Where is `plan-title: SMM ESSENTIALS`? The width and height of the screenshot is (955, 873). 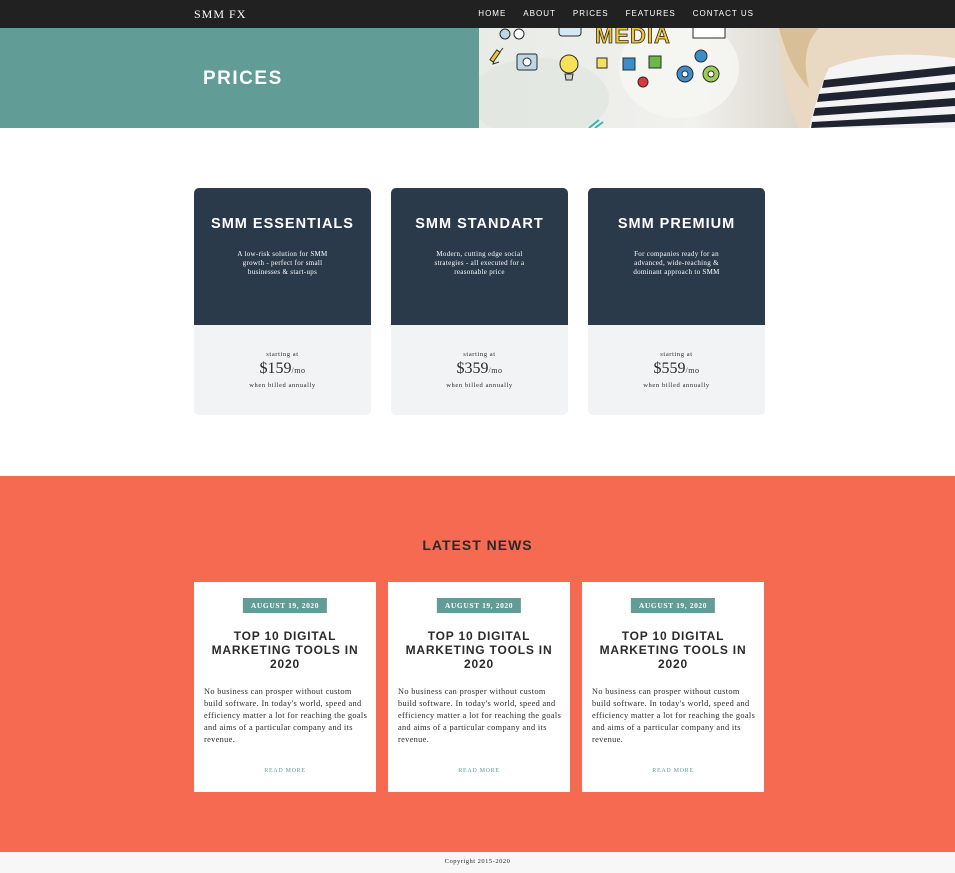 plan-title: SMM ESSENTIALS is located at coordinates (282, 224).